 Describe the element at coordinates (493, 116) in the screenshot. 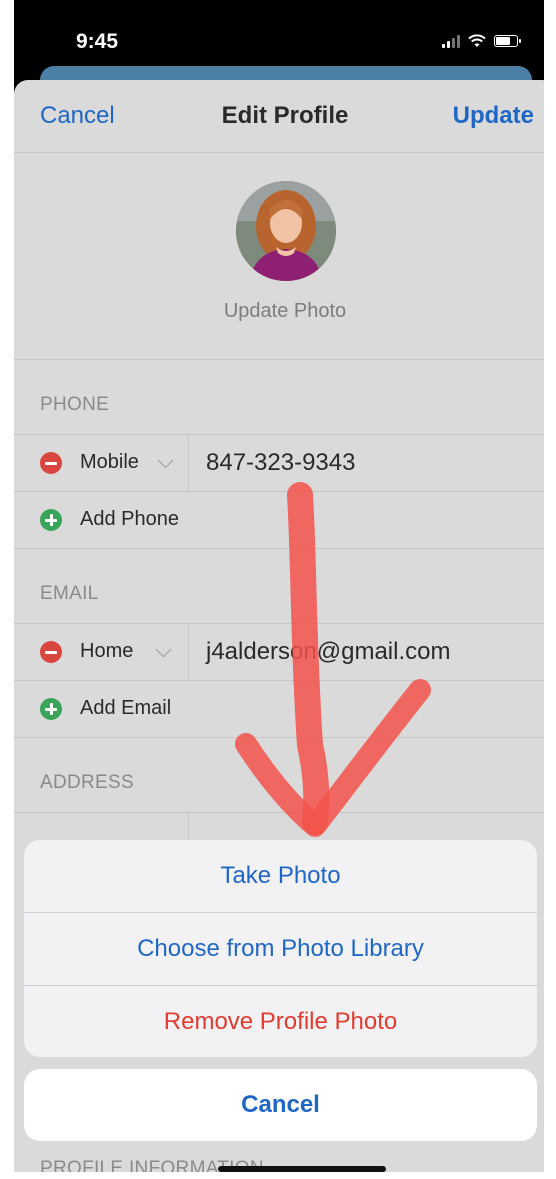

I see `update-button: Update` at that location.